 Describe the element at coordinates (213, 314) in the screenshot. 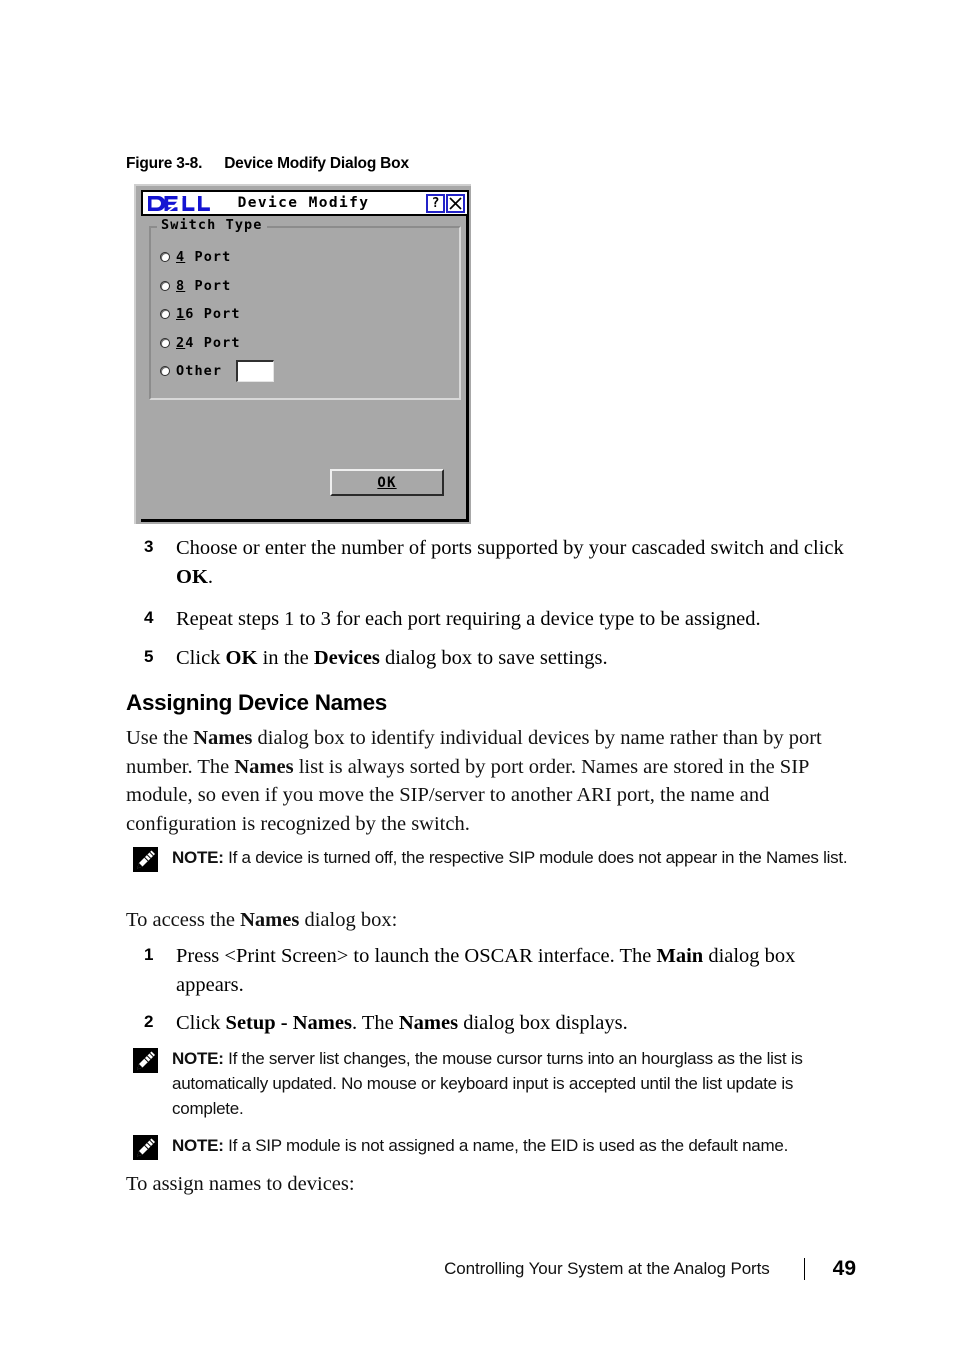

I see `radio-rest: 6 Port` at that location.